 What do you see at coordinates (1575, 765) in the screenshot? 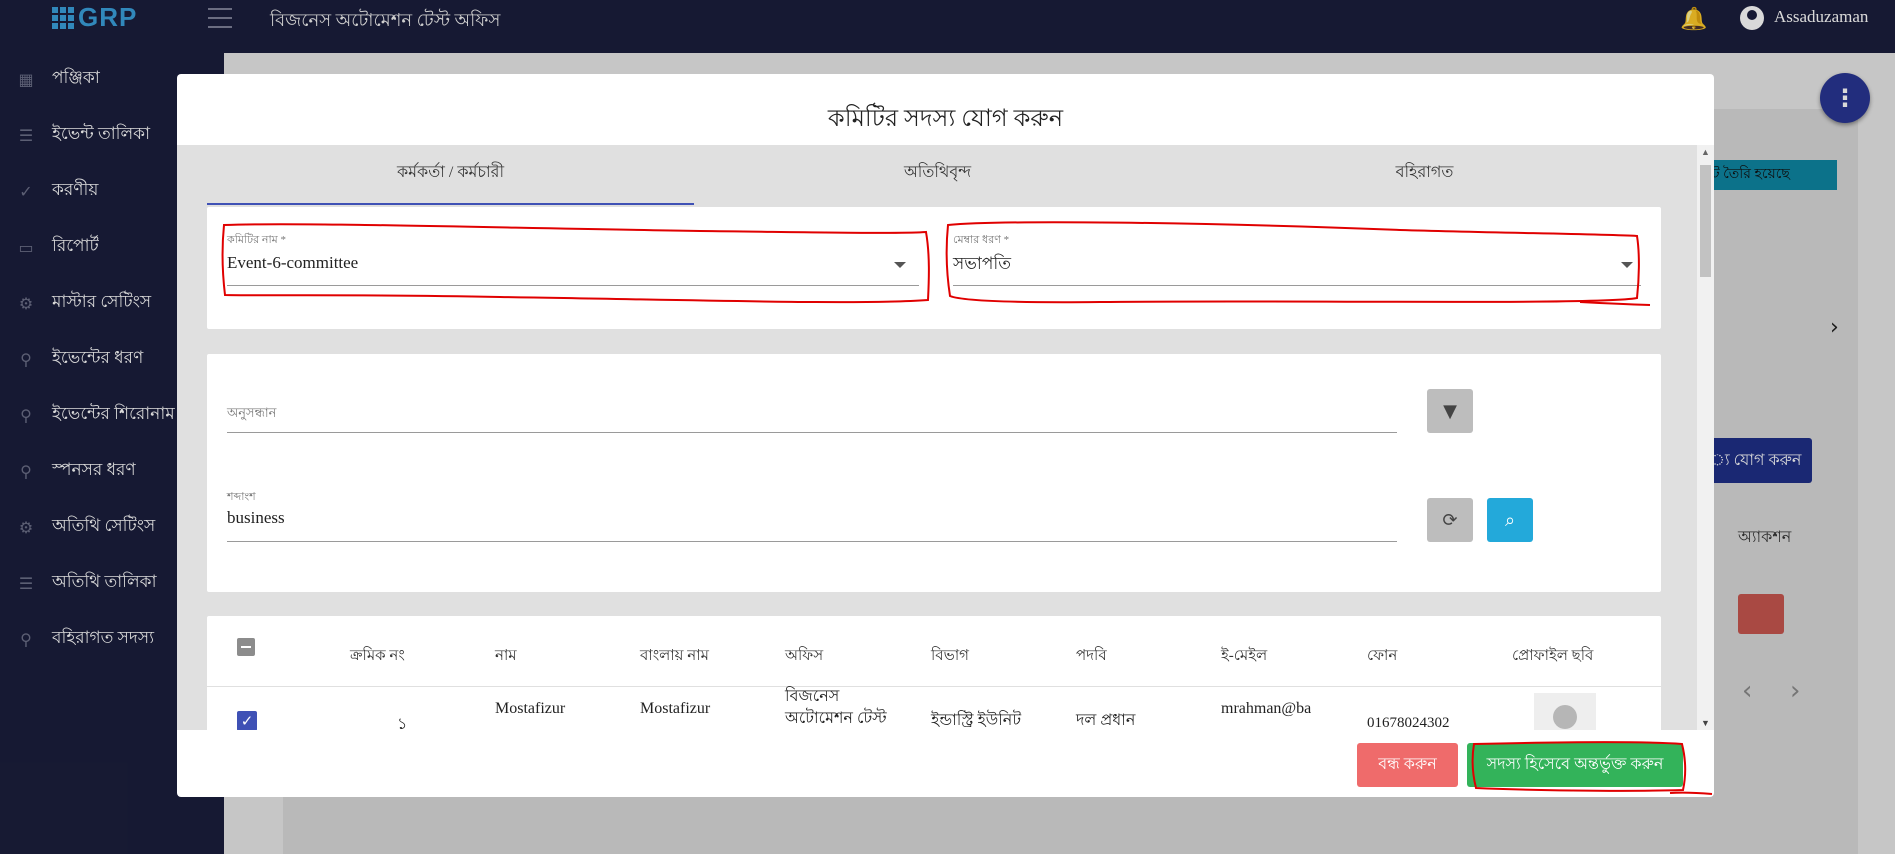
I see `add-as-member-button: সদস্য হিসেবে অন্তর্ভুক্ত করুন` at bounding box center [1575, 765].